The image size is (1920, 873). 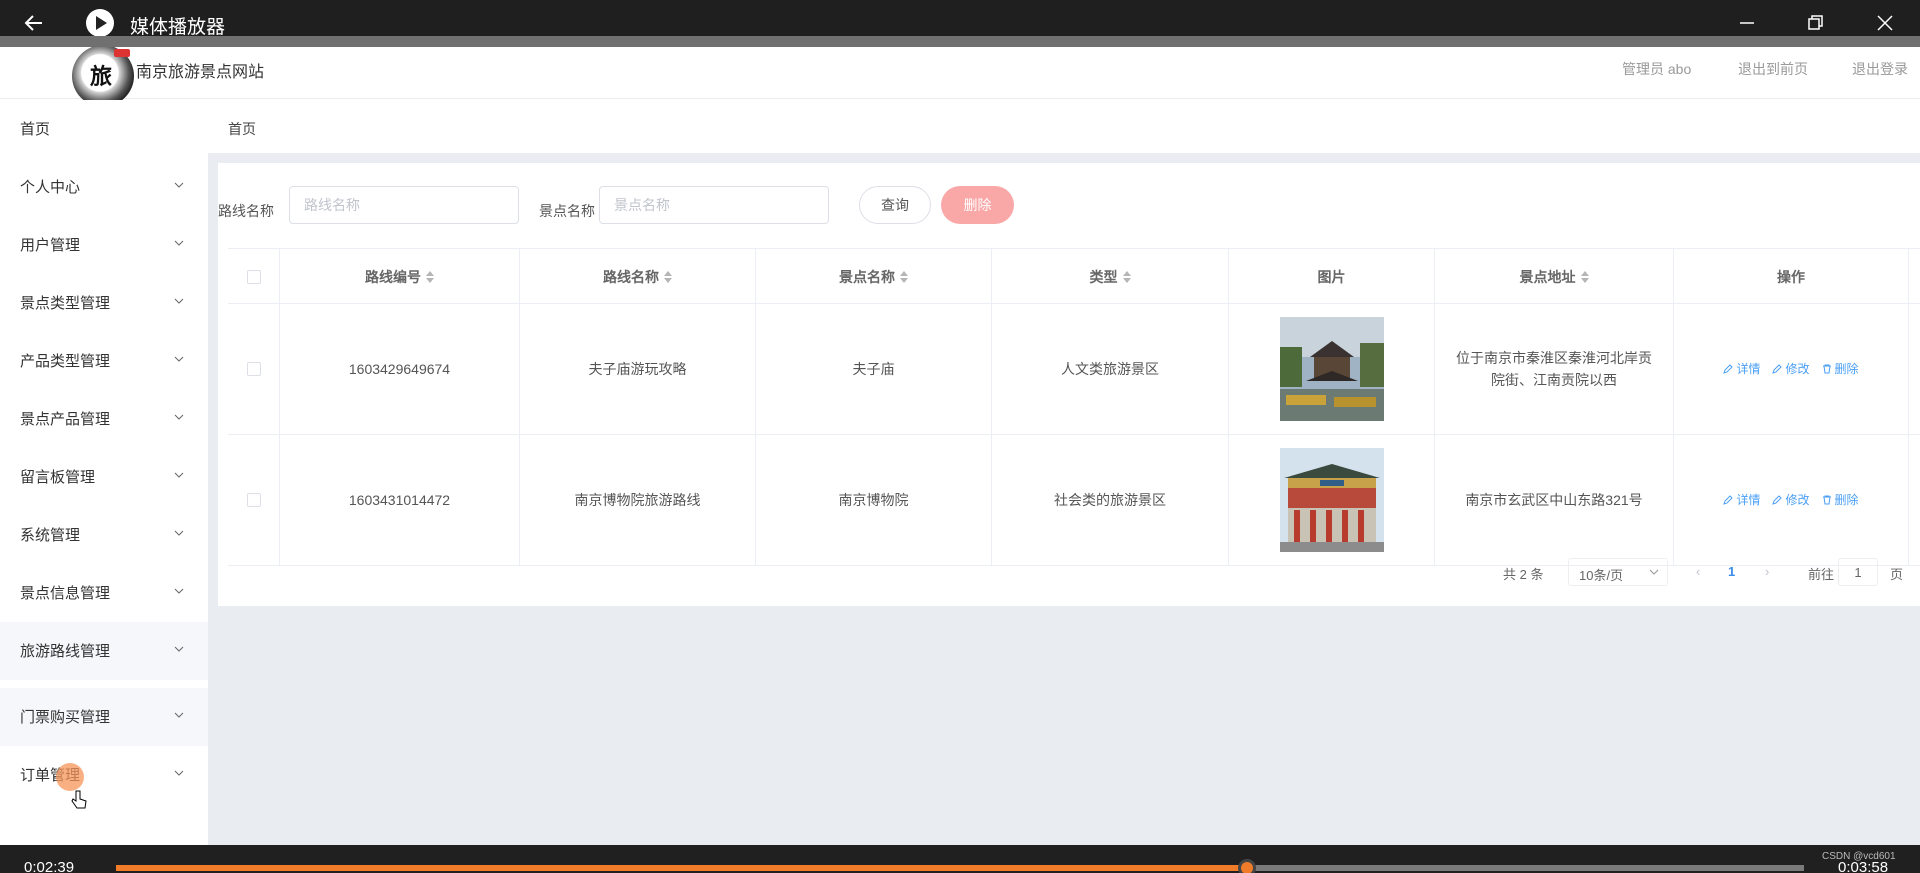 What do you see at coordinates (1110, 369) in the screenshot?
I see `type-cell: 人文类旅游景区` at bounding box center [1110, 369].